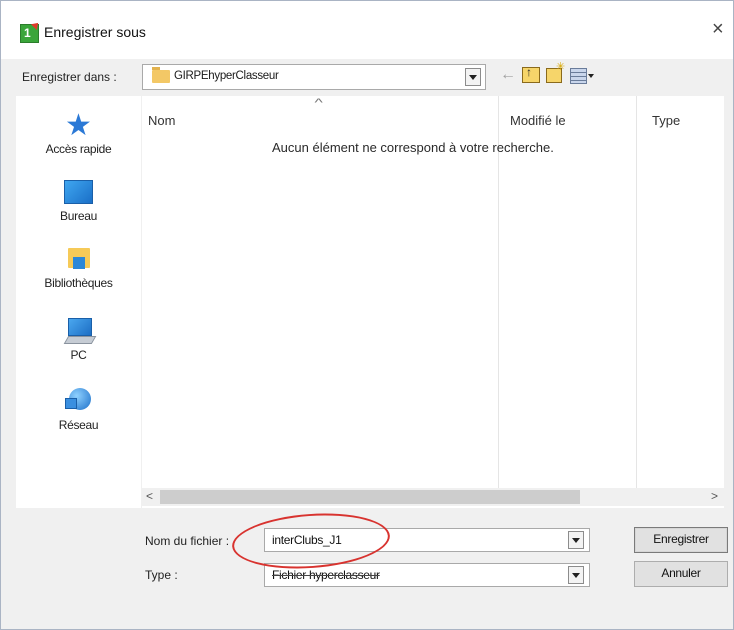 The height and width of the screenshot is (630, 734). I want to click on place-pc: PC, so click(78, 340).